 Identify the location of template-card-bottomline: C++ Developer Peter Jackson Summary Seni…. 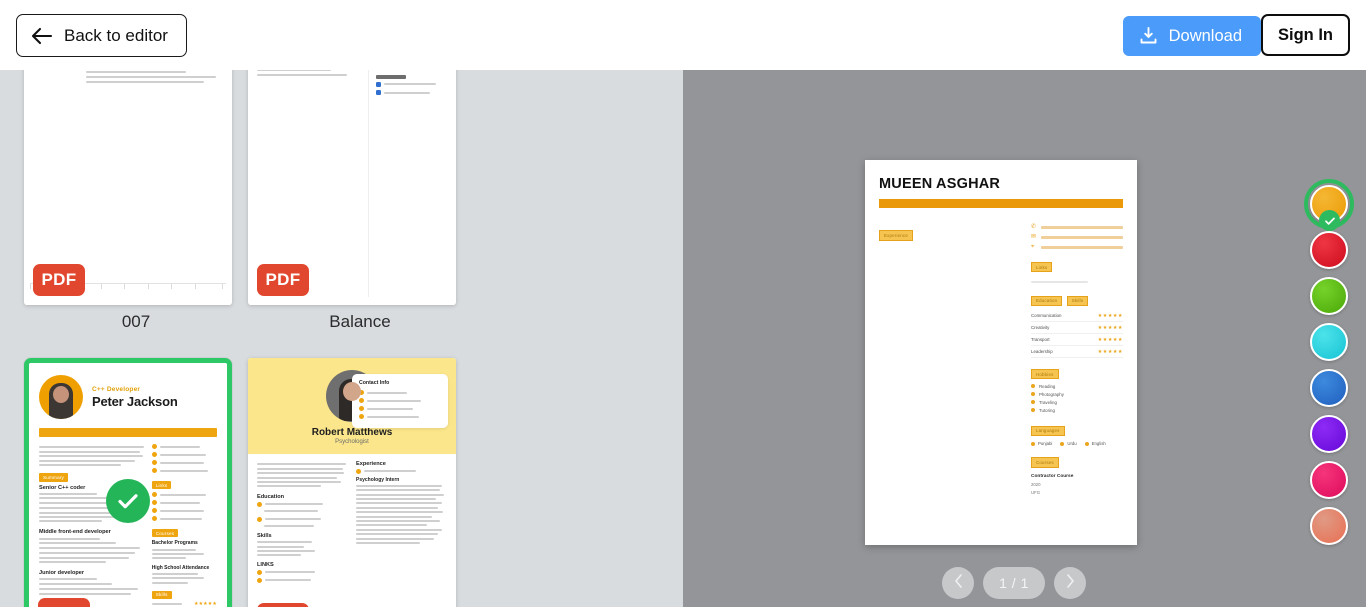
(128, 482).